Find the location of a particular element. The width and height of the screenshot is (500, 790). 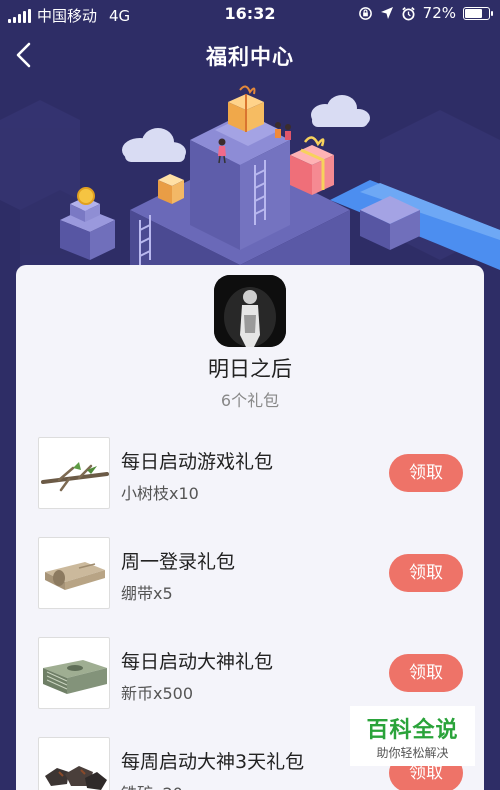

watermark: 百科全说 助你轻松解决 is located at coordinates (412, 736).